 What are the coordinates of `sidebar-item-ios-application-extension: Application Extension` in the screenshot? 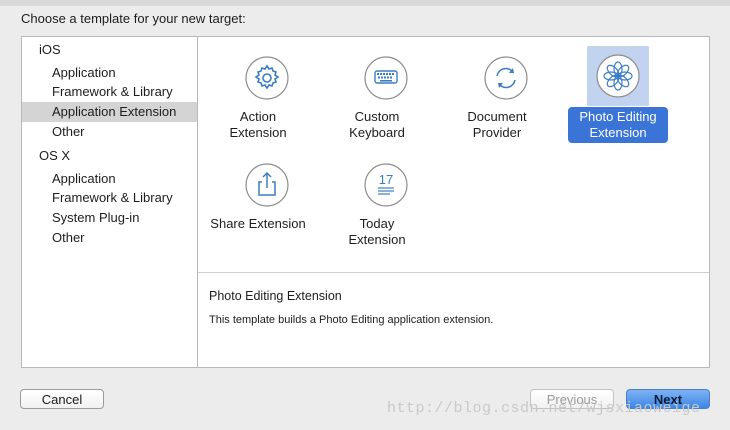 It's located at (109, 112).